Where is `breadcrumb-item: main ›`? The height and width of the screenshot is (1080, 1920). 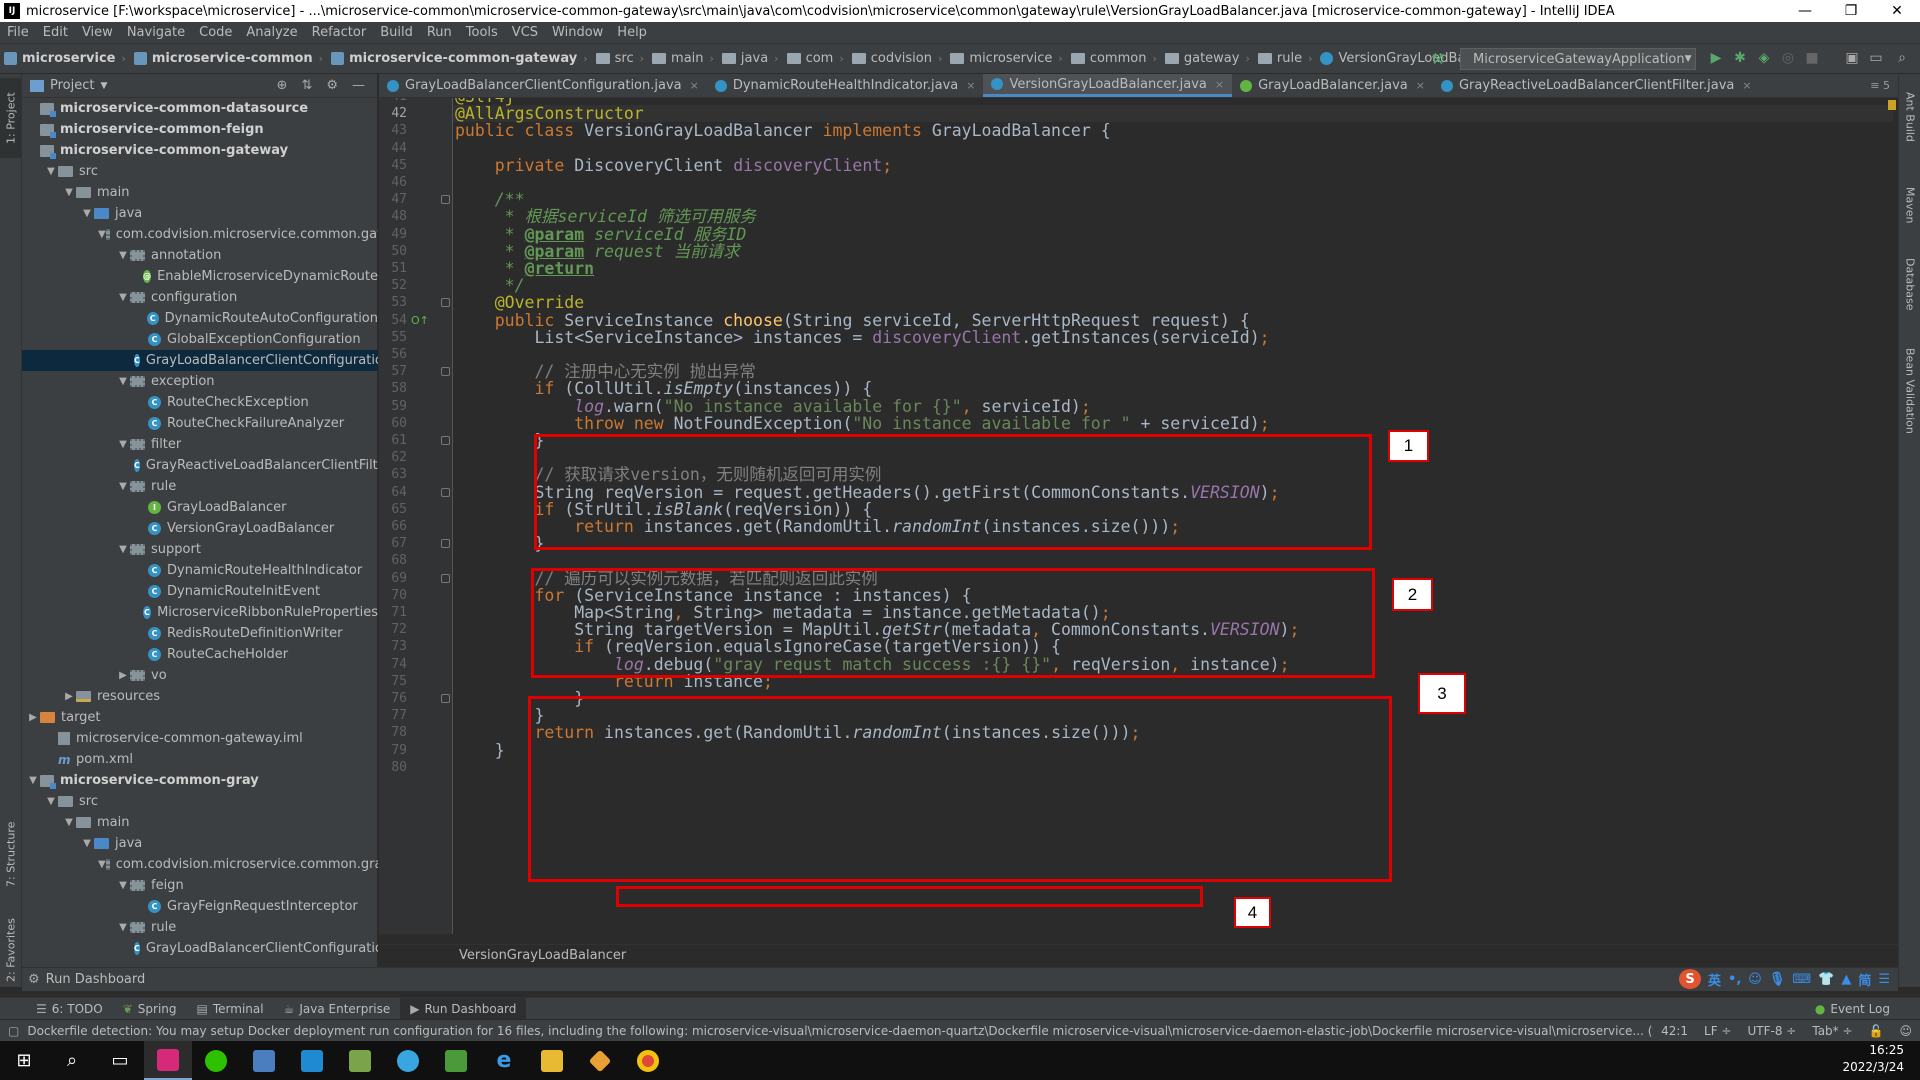
breadcrumb-item: main › is located at coordinates (683, 58).